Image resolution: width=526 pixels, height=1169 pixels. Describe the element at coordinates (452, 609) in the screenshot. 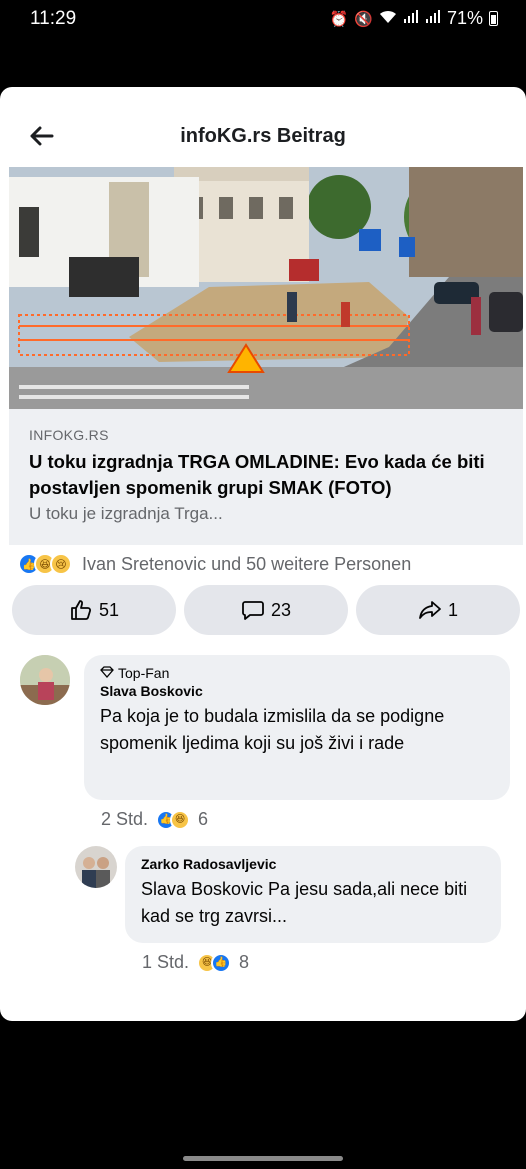

I see `share-count: 1` at that location.